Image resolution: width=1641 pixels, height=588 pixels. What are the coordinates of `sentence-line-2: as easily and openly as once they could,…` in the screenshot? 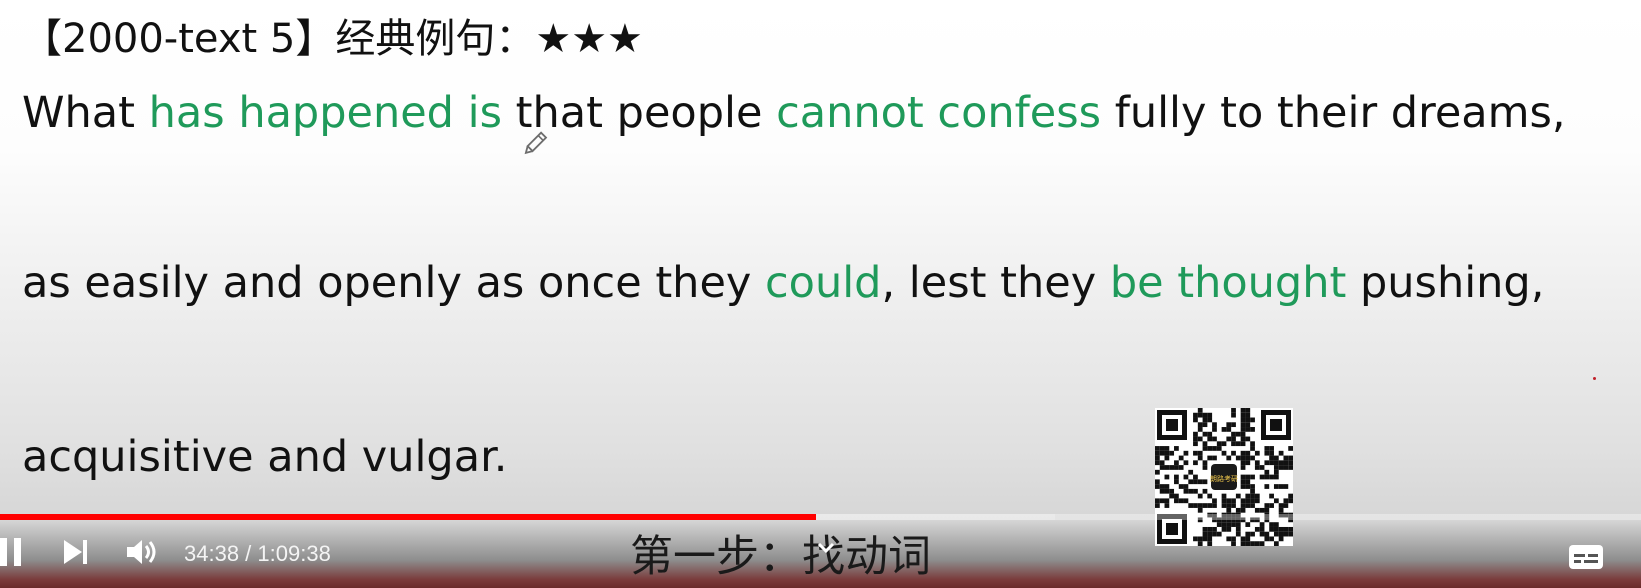 It's located at (783, 283).